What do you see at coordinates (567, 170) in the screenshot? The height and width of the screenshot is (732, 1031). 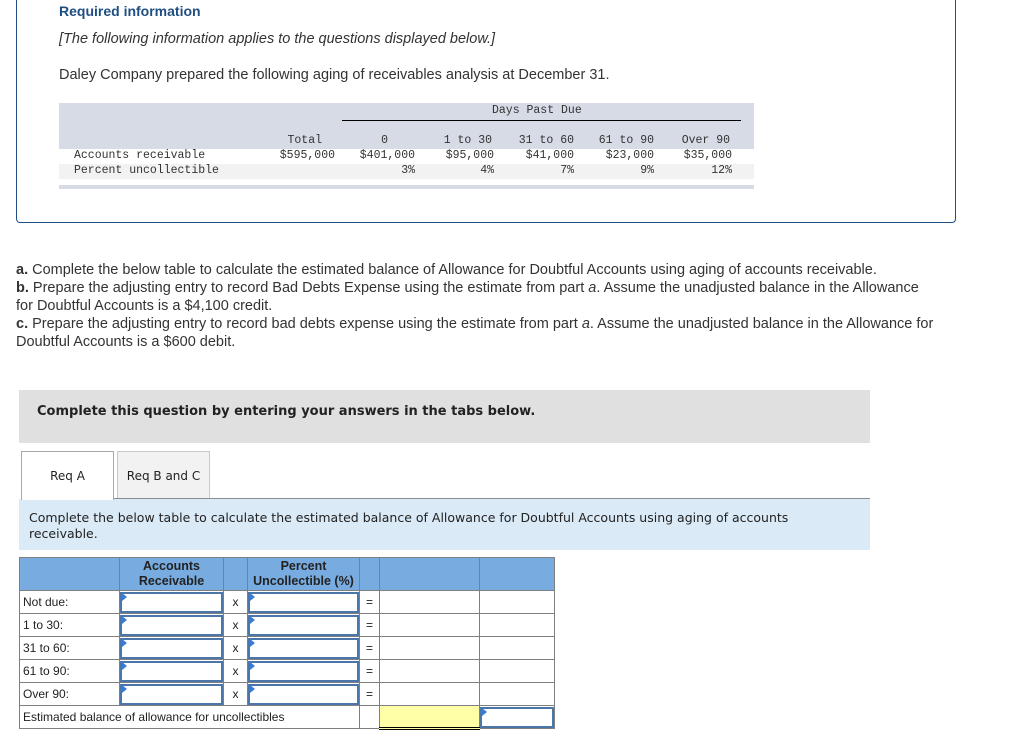 I see `pct-31-60: 7%` at bounding box center [567, 170].